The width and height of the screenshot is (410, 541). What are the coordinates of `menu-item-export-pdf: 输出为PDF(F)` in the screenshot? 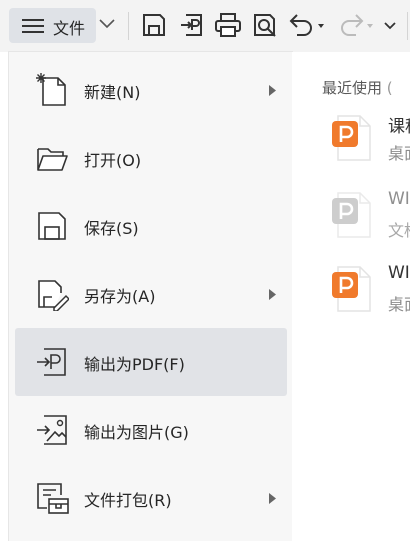 It's located at (151, 362).